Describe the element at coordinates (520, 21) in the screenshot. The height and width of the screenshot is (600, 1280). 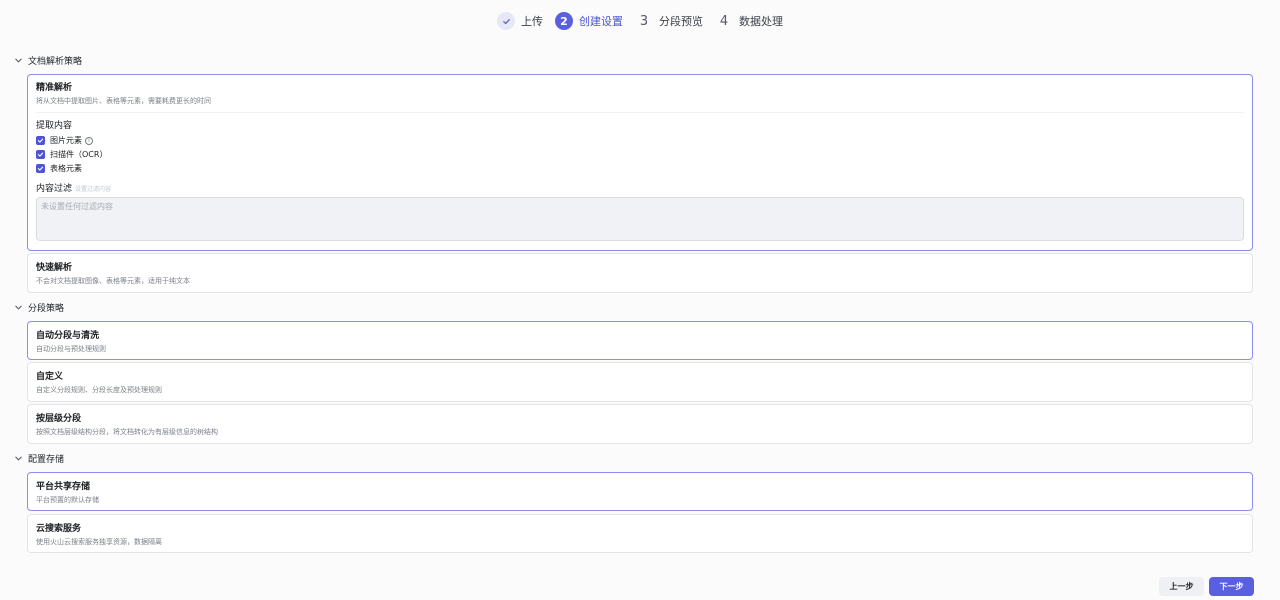
I see `step-upload: 上传` at that location.